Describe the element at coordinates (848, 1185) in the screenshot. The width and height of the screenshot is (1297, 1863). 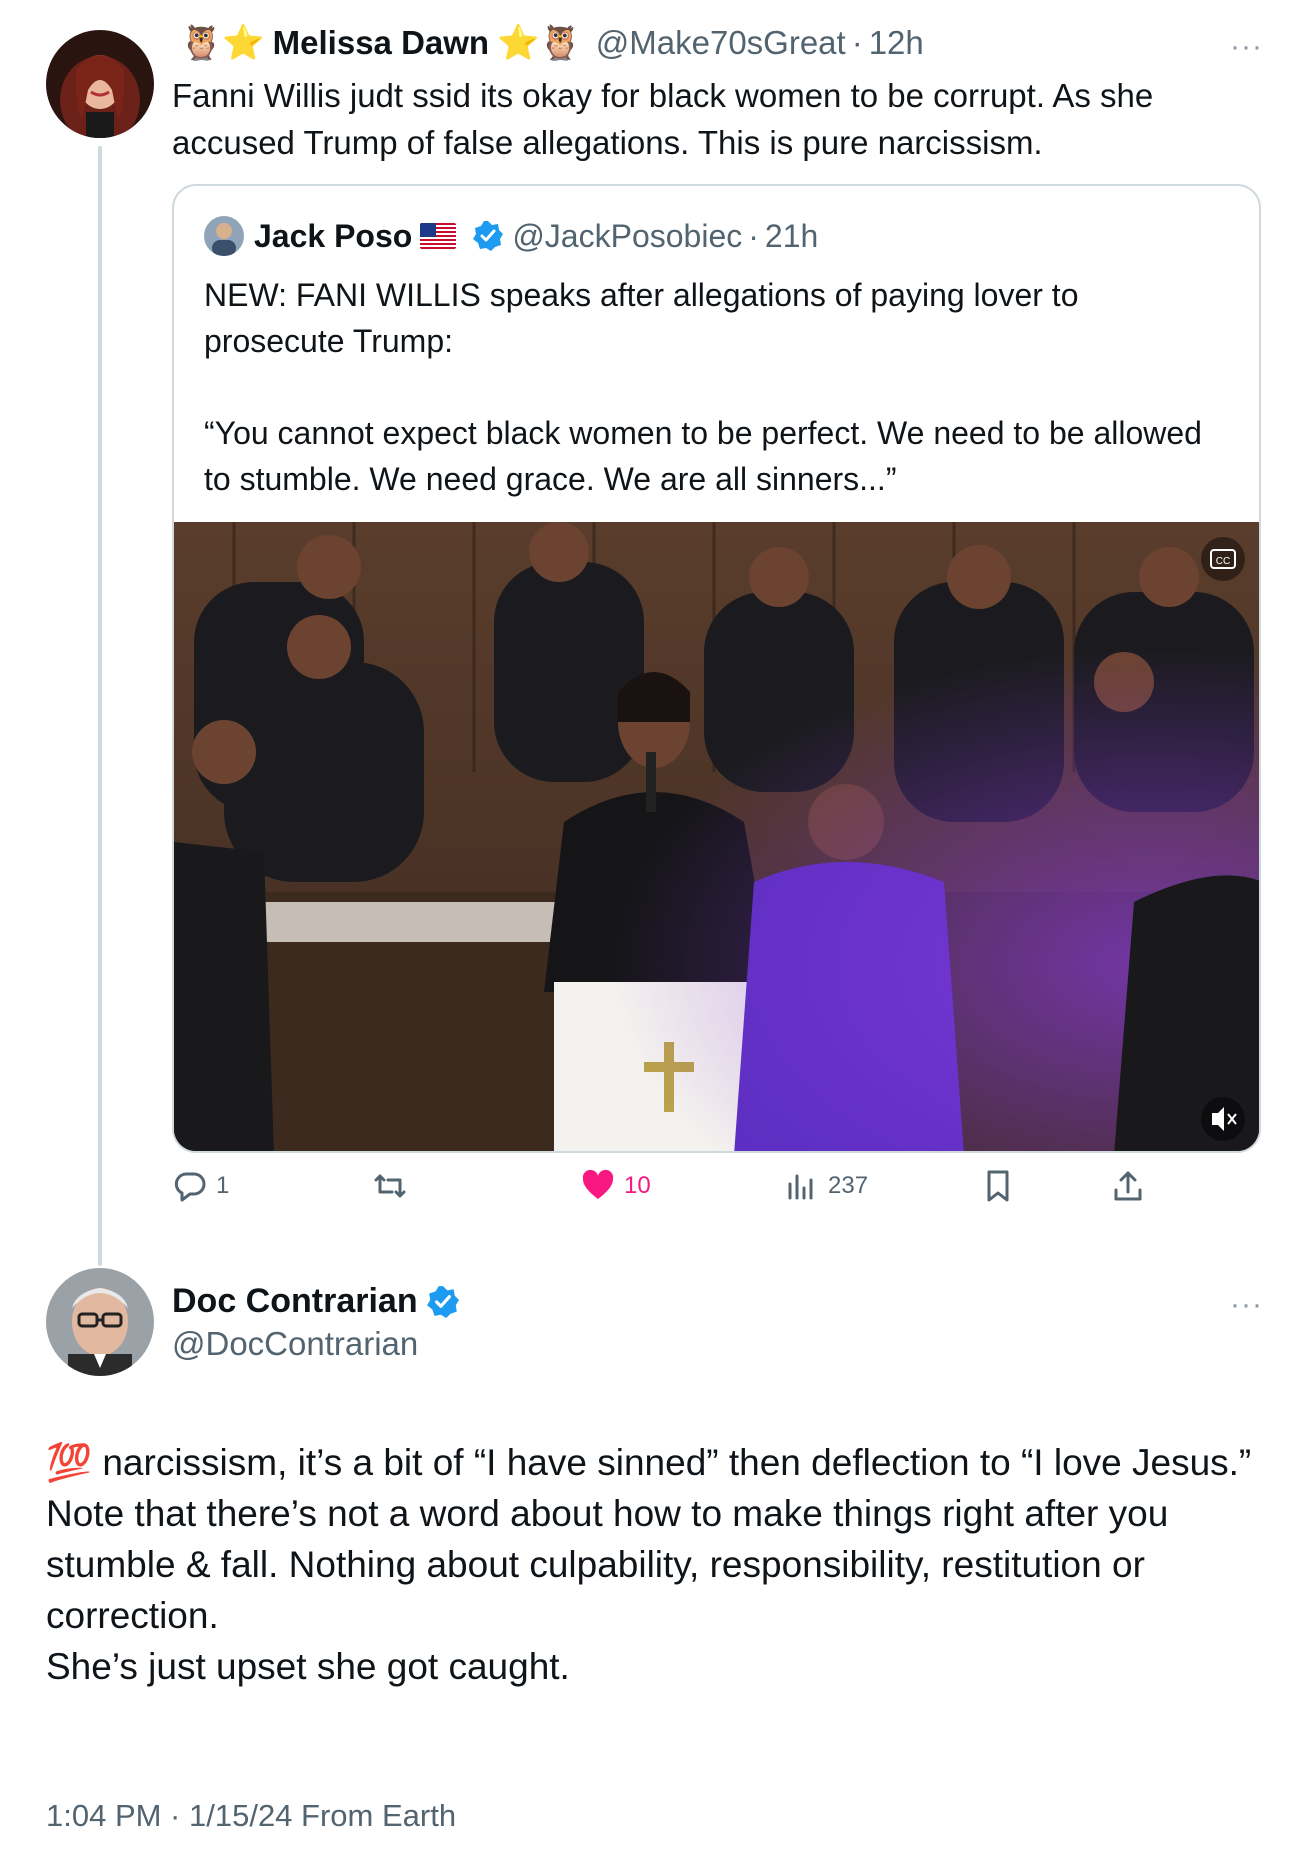
I see `views-count: 237` at that location.